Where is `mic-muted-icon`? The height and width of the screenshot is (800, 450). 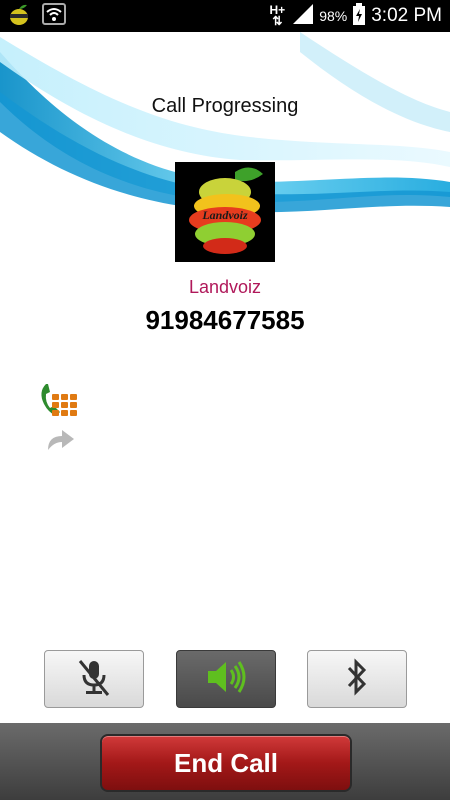 mic-muted-icon is located at coordinates (94, 679).